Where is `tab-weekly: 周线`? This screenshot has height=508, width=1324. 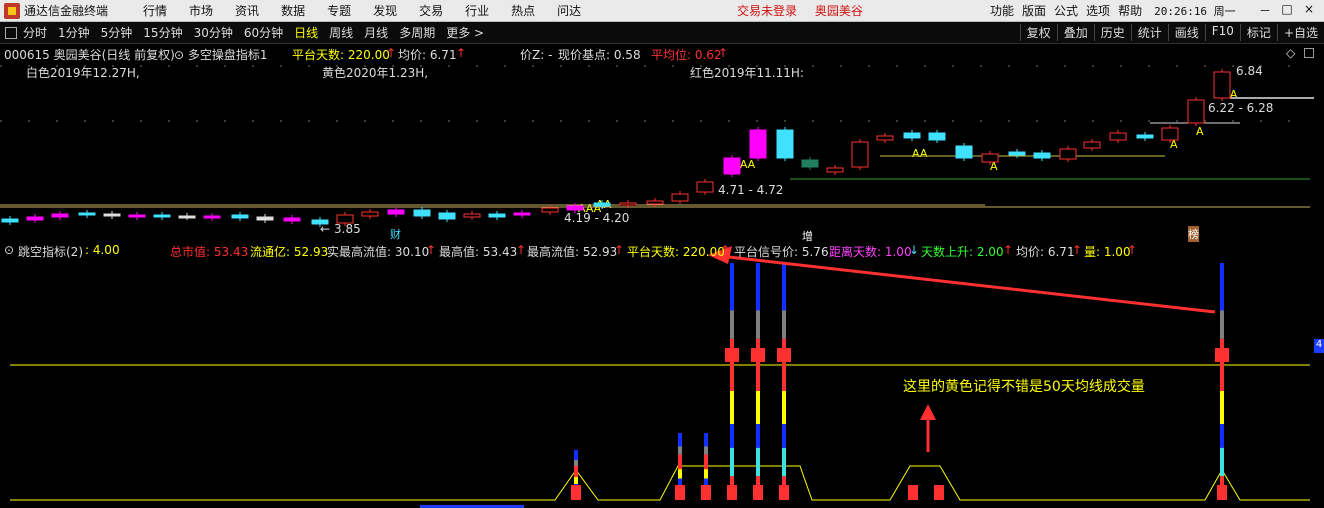
tab-weekly: 周线 is located at coordinates (341, 32).